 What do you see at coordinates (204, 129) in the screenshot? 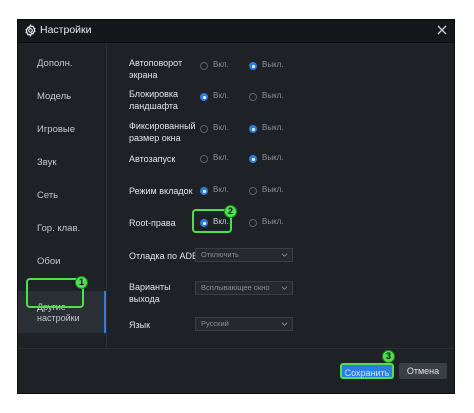
I see `fixed-size-on-radio` at bounding box center [204, 129].